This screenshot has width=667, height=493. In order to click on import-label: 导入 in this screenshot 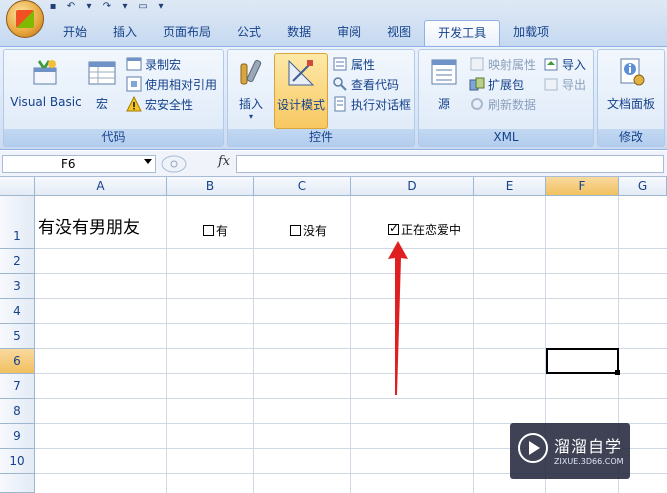, I will do `click(574, 64)`.